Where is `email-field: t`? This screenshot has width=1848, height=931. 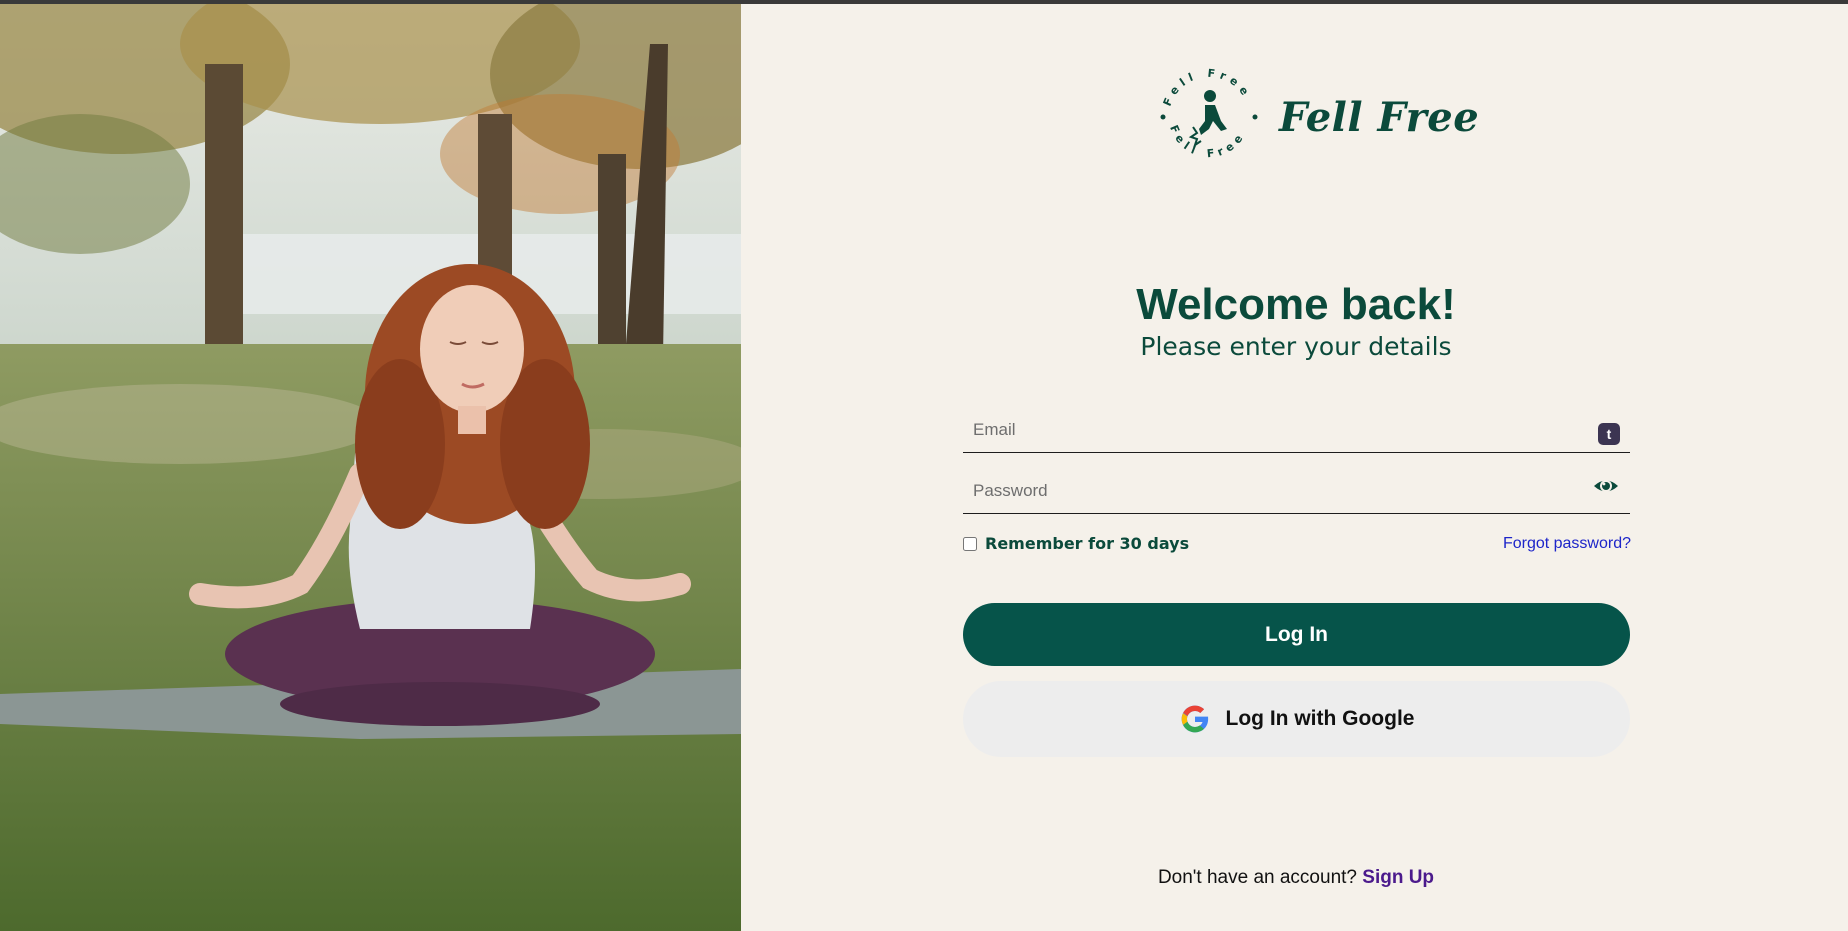
email-field: t is located at coordinates (1296, 431).